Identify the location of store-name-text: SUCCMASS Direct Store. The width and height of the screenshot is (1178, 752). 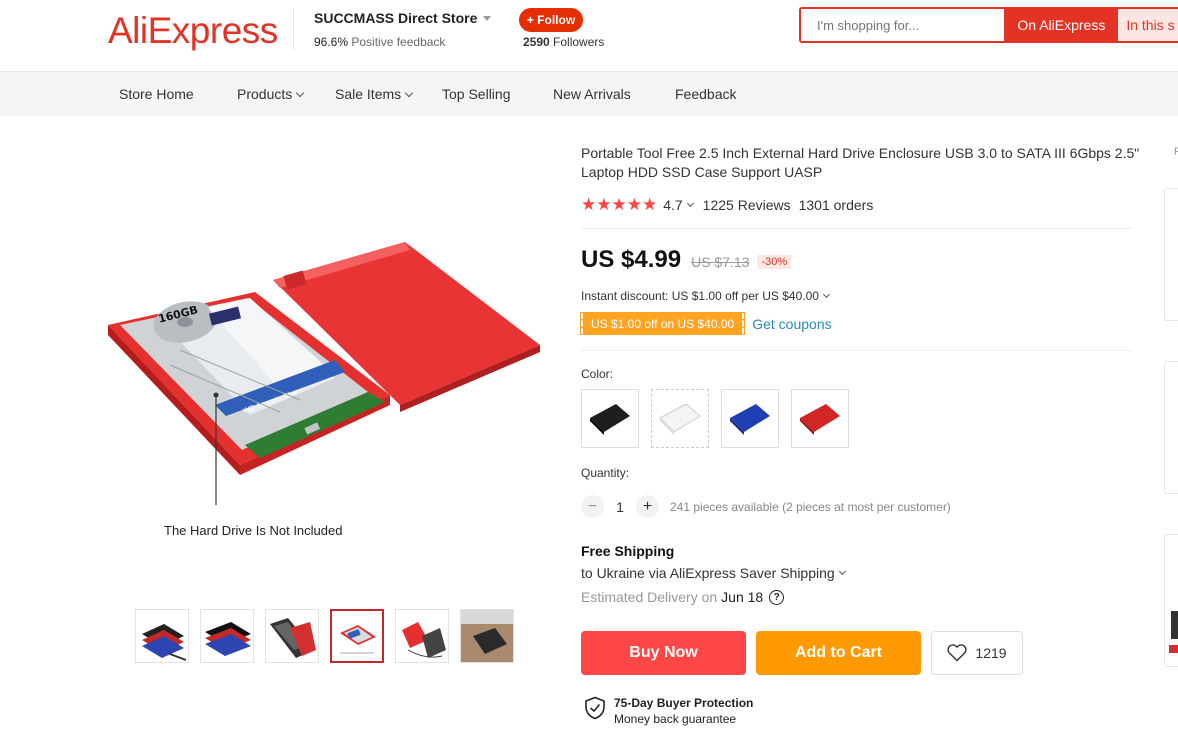
(396, 18).